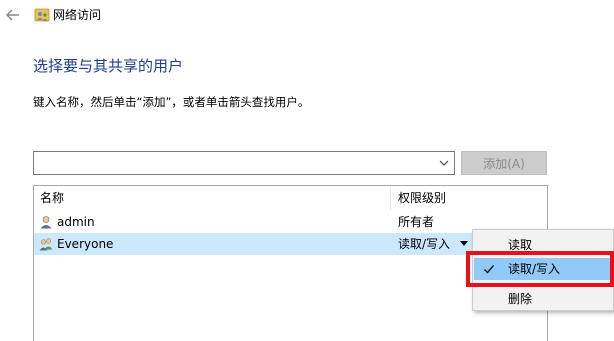 This screenshot has height=341, width=614. I want to click on column-header-permission: 权限级别, so click(422, 198).